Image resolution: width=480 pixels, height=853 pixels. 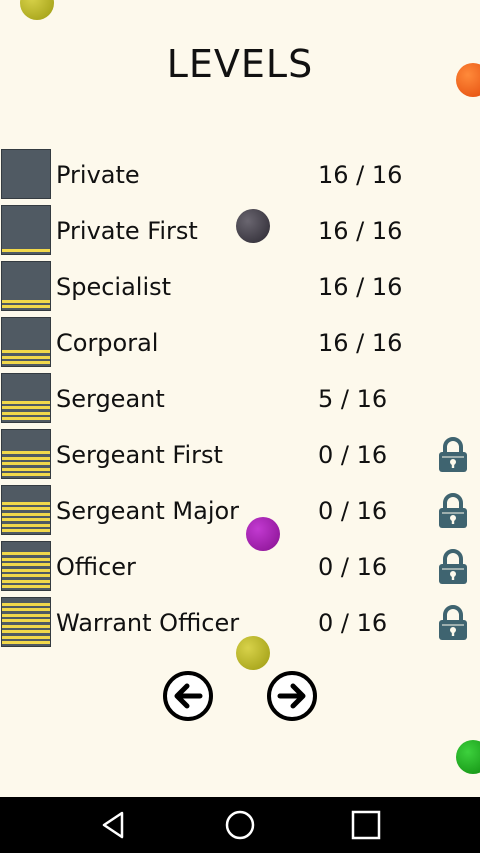 I want to click on level-row: Private First 16 / 16, so click(x=240, y=231).